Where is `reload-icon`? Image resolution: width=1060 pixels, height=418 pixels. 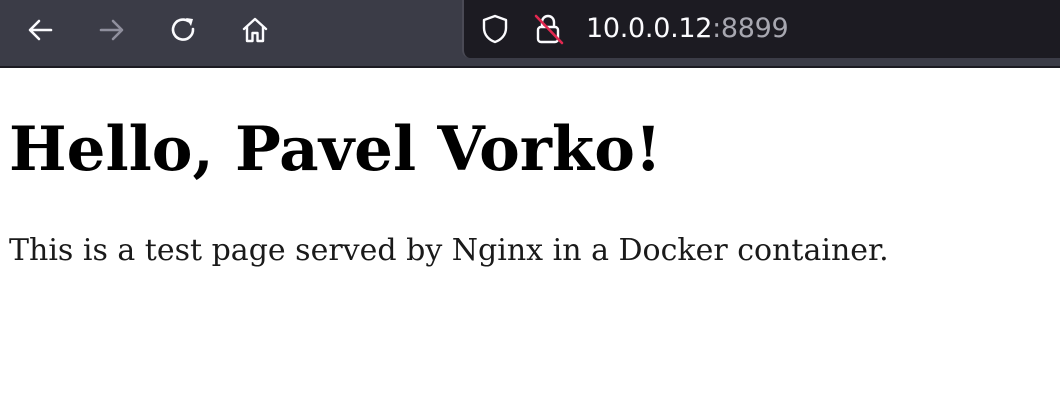
reload-icon is located at coordinates (183, 29).